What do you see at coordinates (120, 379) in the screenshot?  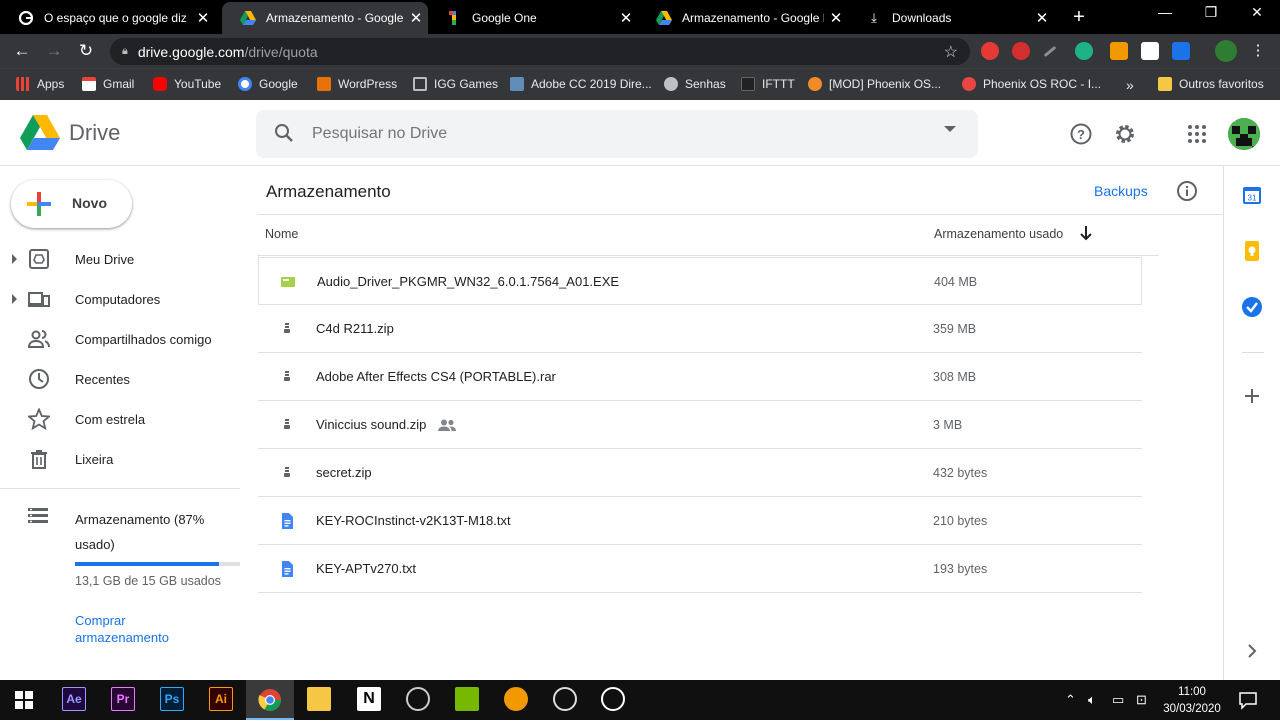 I see `sidebar-item-recent: Recentes` at bounding box center [120, 379].